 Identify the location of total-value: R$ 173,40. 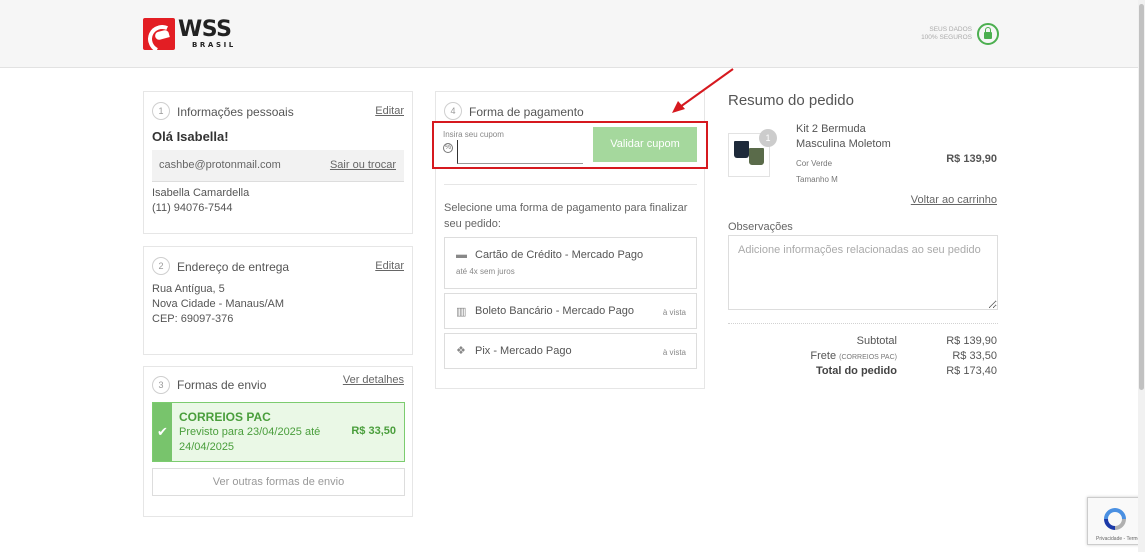
(971, 371).